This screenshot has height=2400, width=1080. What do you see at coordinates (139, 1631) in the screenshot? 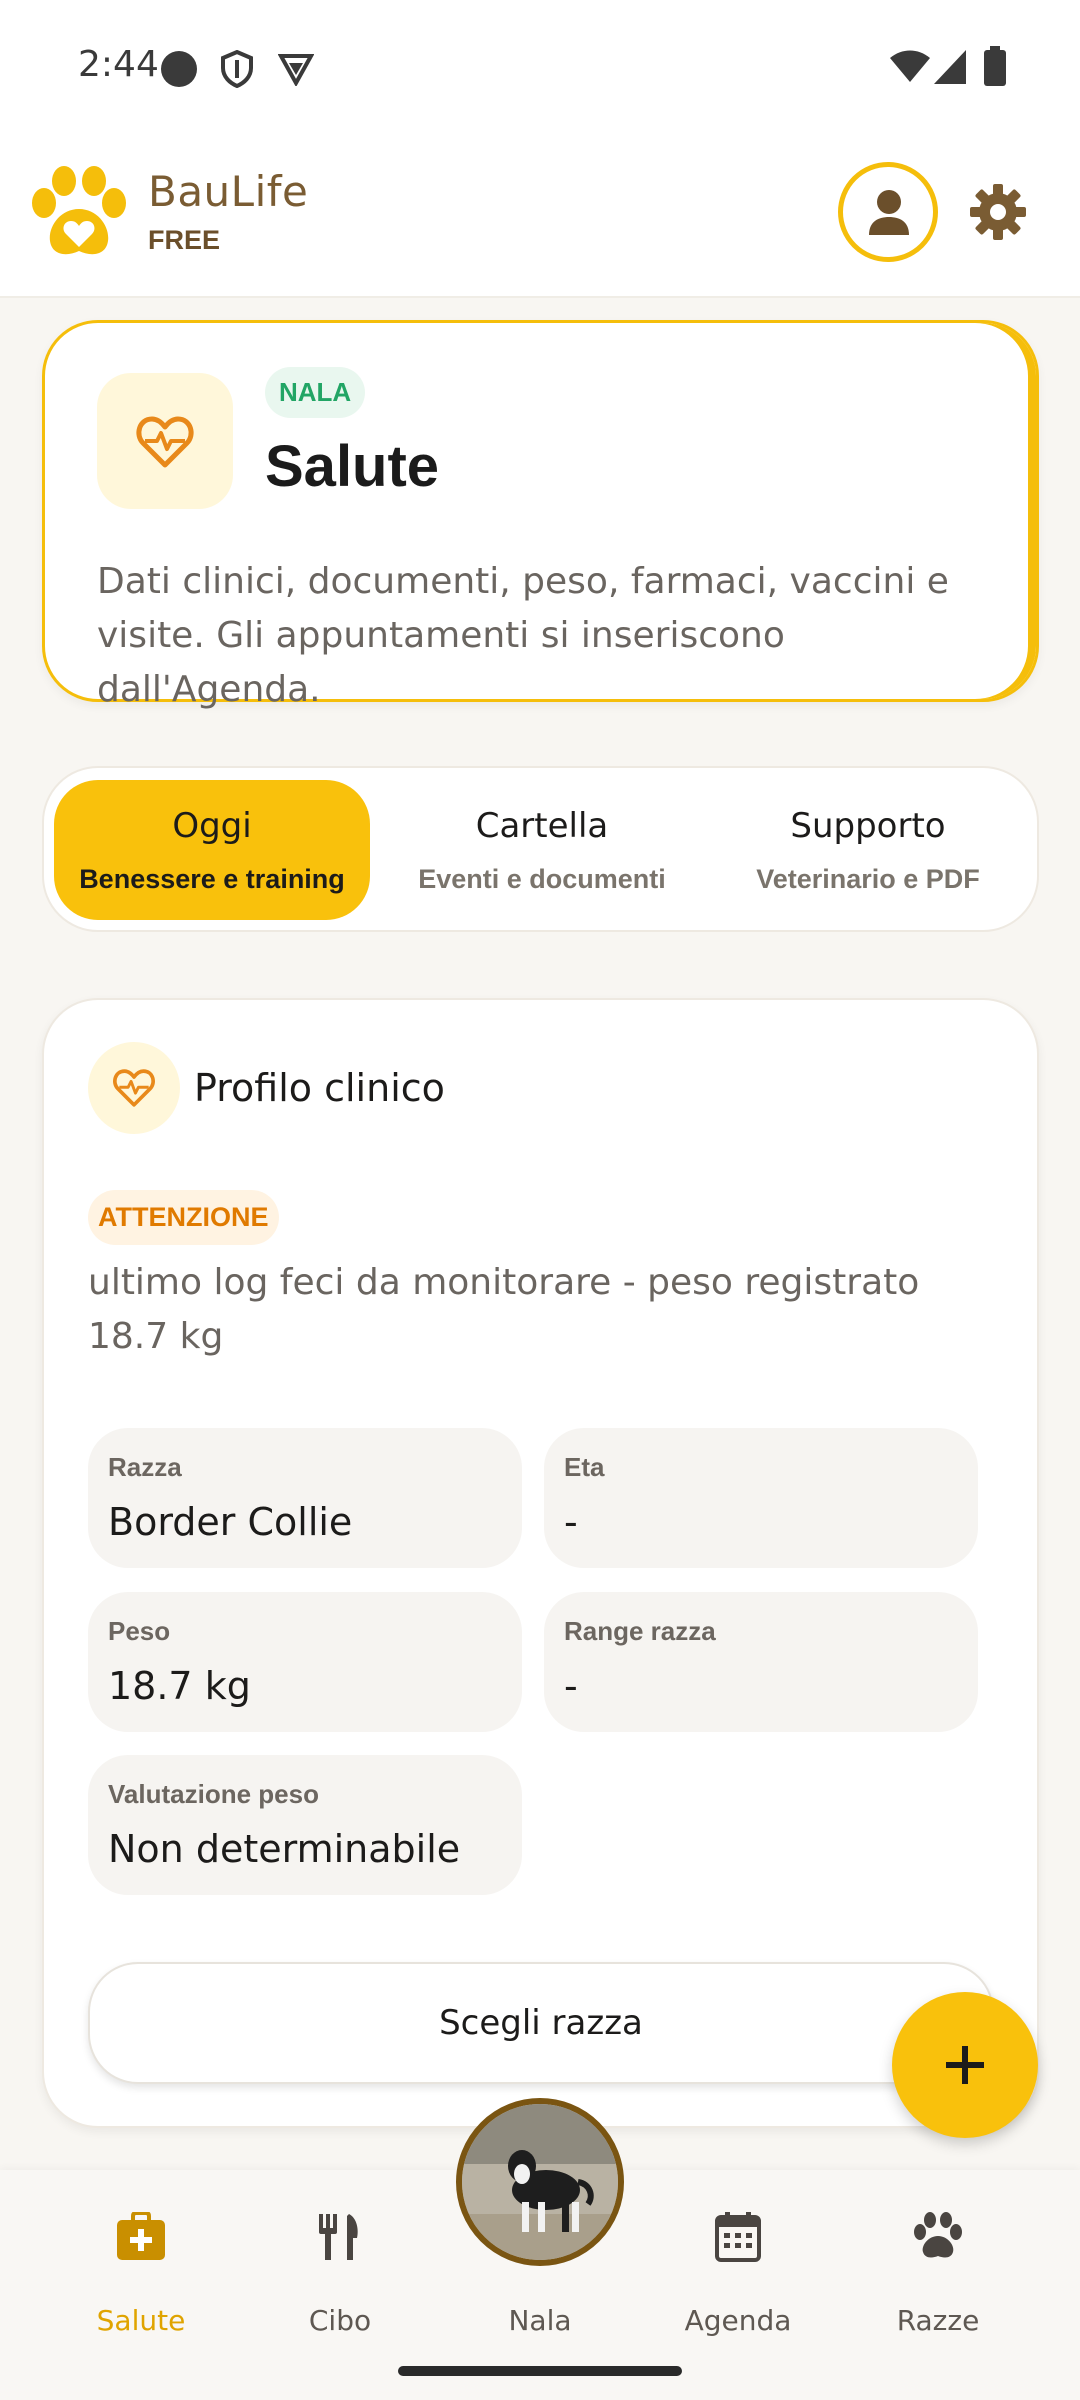
I see `field-label: Peso` at bounding box center [139, 1631].